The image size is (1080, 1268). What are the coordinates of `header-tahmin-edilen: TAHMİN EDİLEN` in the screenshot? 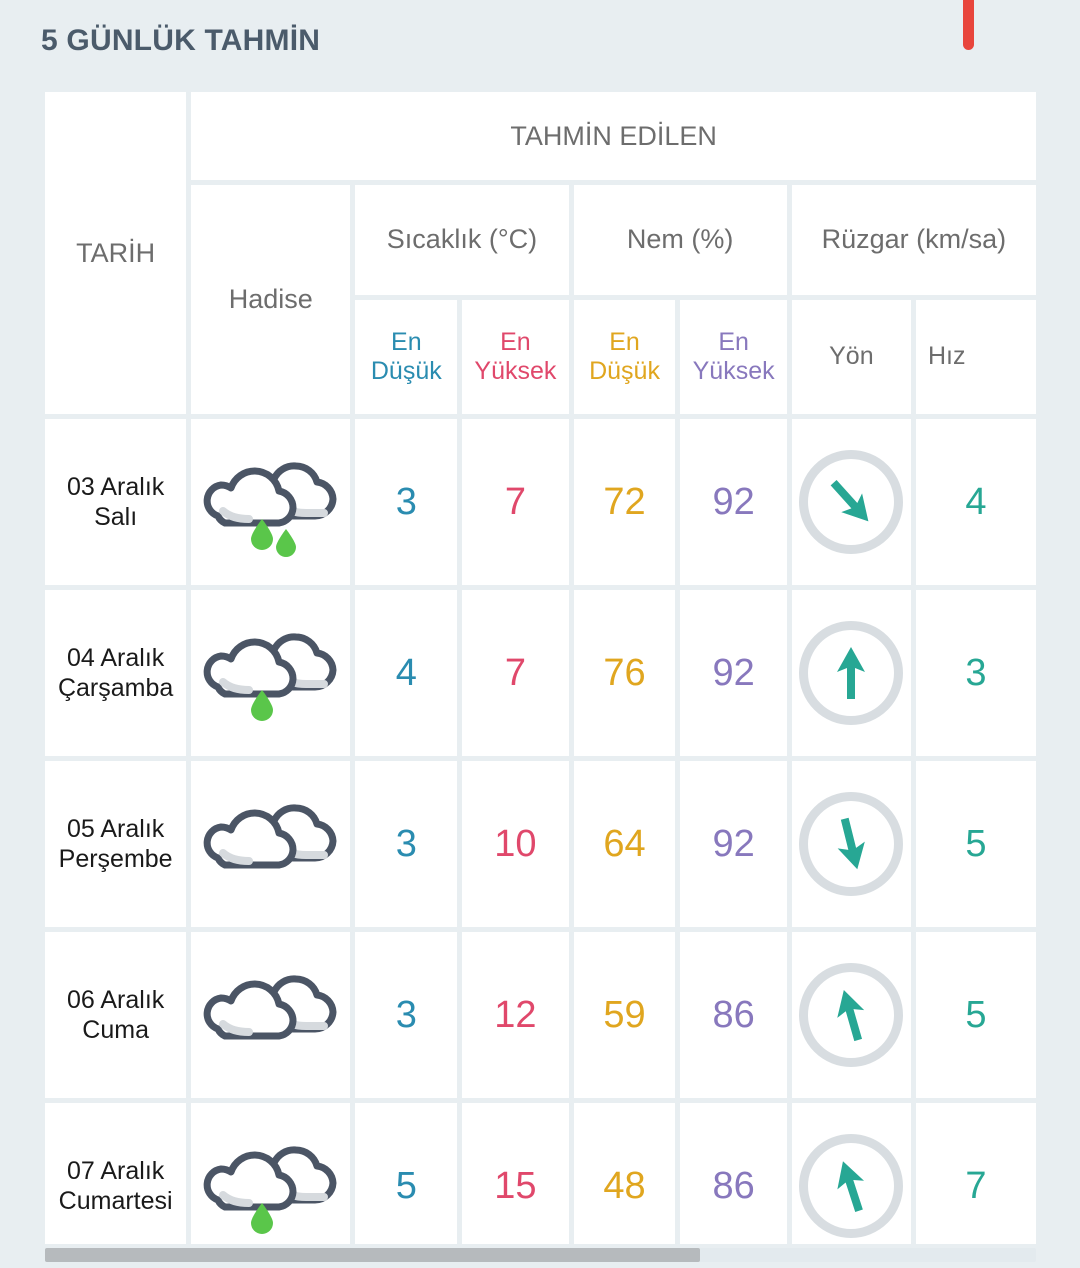 It's located at (613, 136).